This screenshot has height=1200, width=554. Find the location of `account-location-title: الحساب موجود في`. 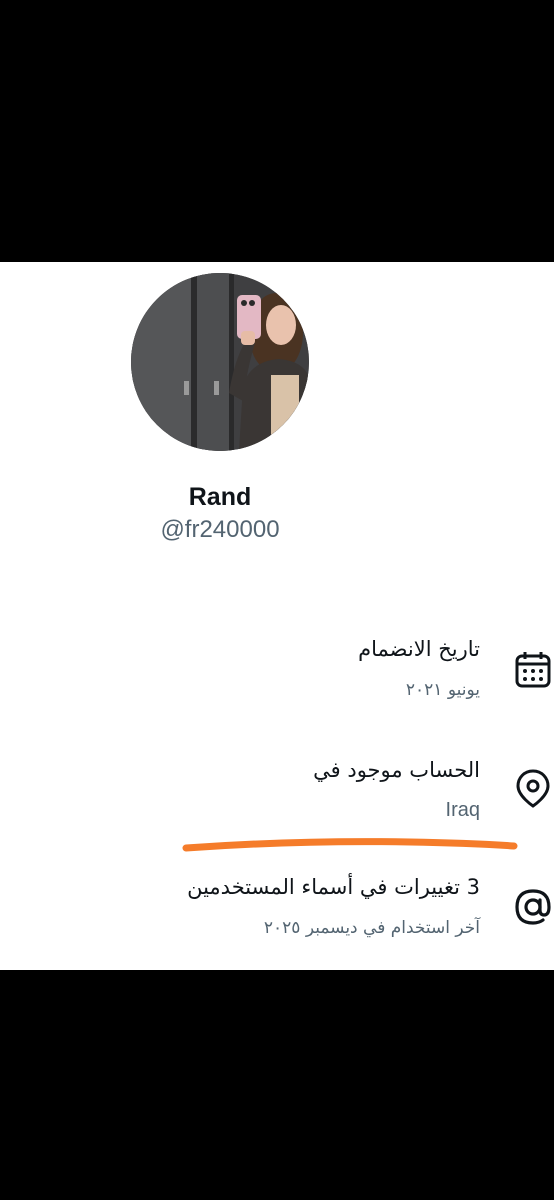

account-location-title: الحساب موجود في is located at coordinates (396, 770).